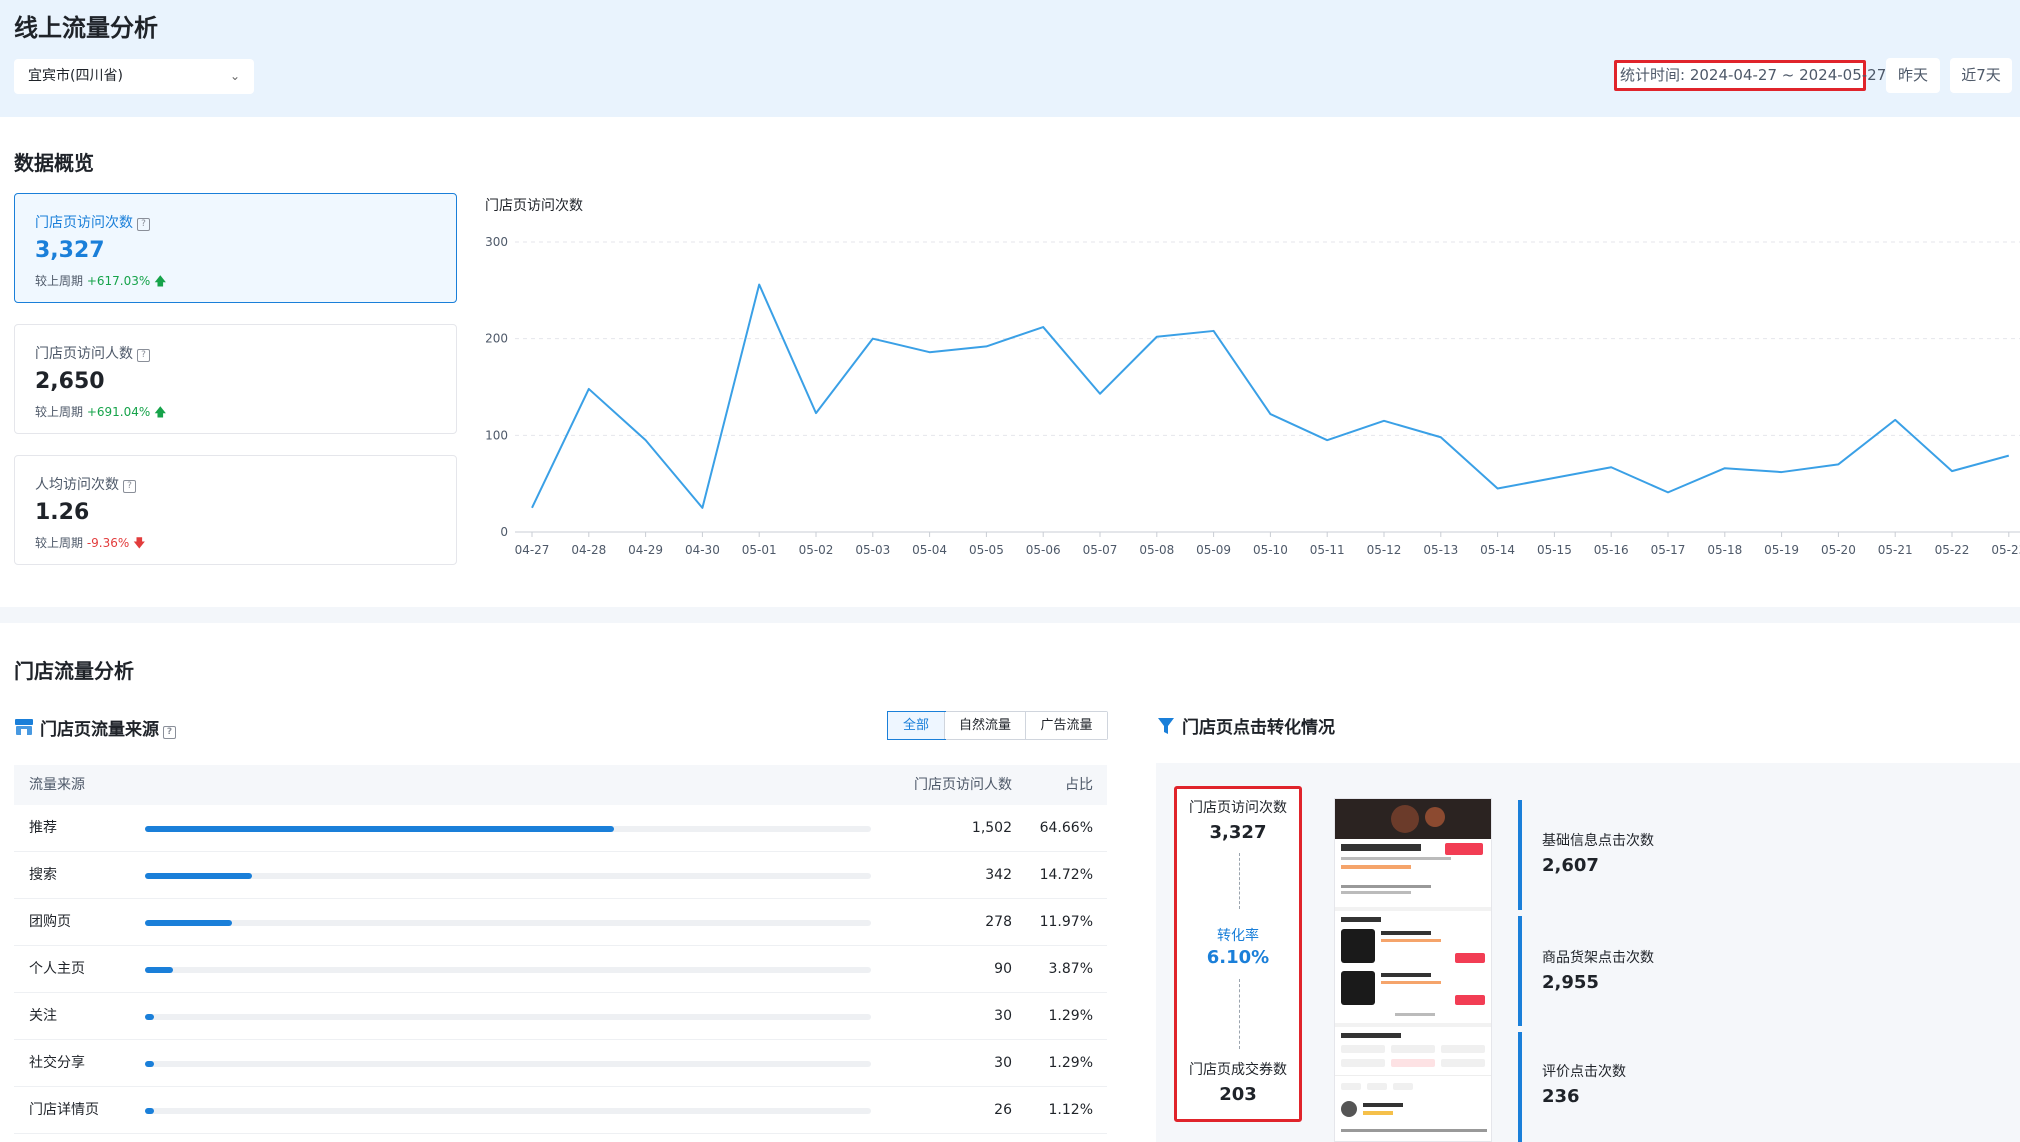 The image size is (2020, 1142). Describe the element at coordinates (496, 242) in the screenshot. I see `y-tick-label: 300` at that location.